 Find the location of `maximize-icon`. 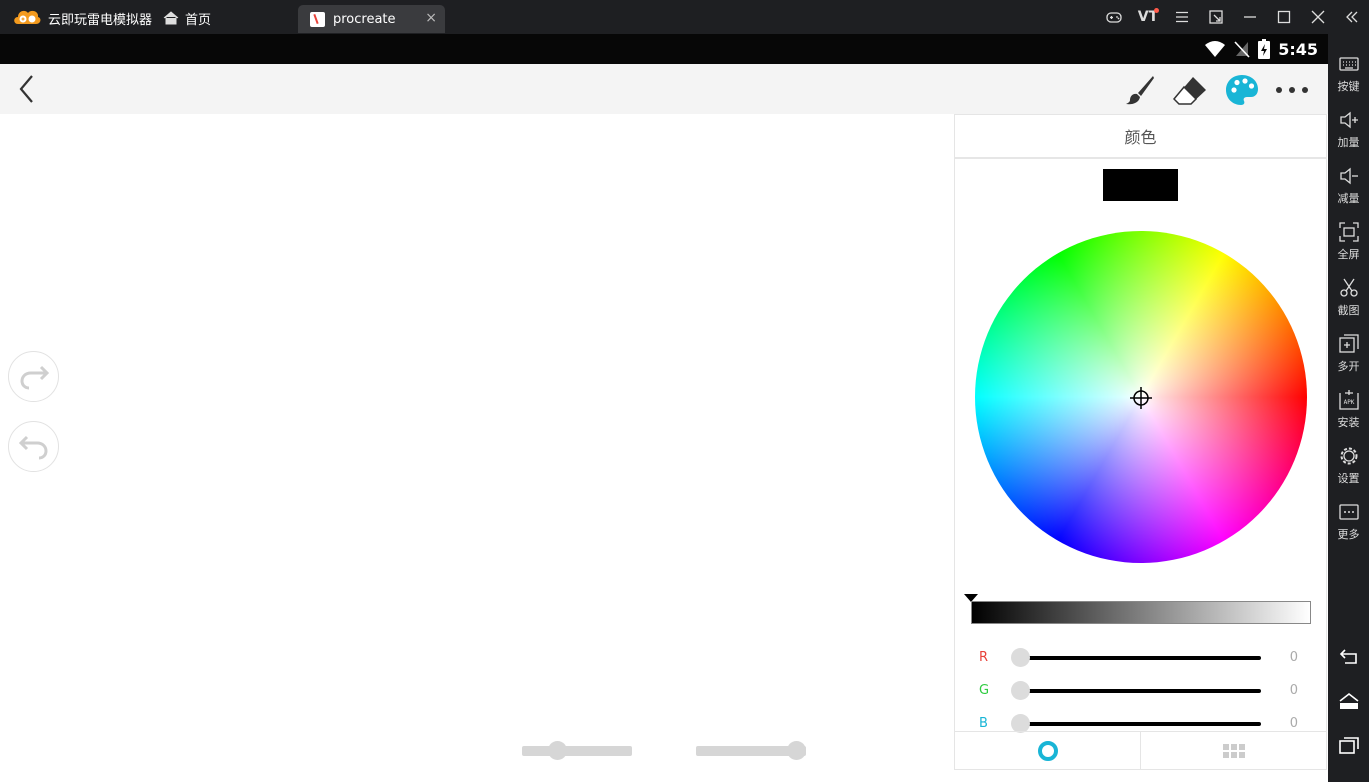

maximize-icon is located at coordinates (1284, 17).